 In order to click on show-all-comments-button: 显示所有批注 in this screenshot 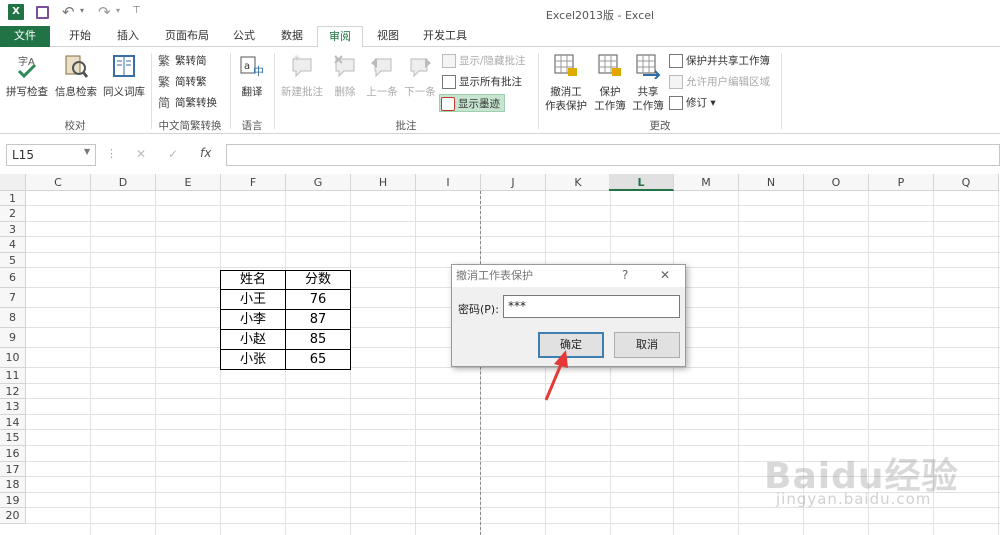, I will do `click(481, 82)`.